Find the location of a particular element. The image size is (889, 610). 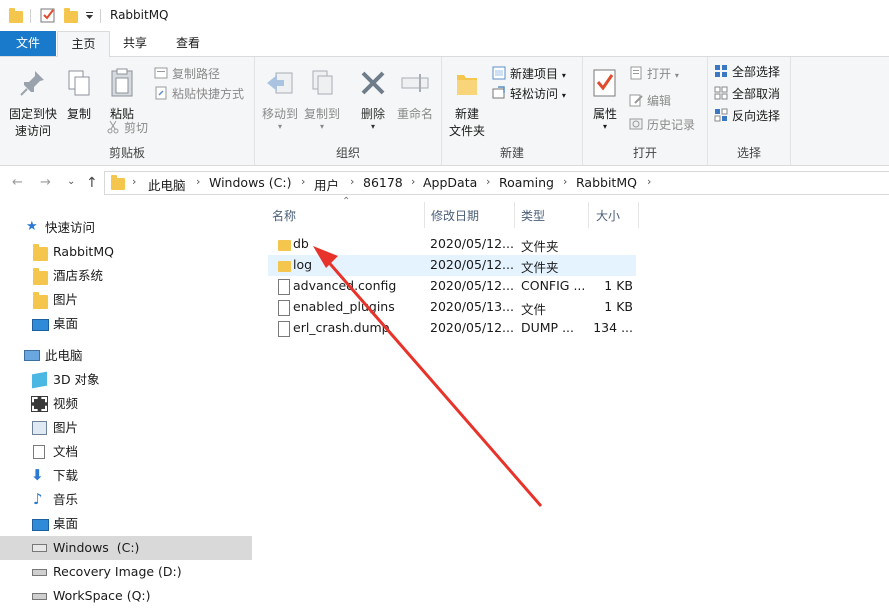

tab-file: 文件 is located at coordinates (28, 43).